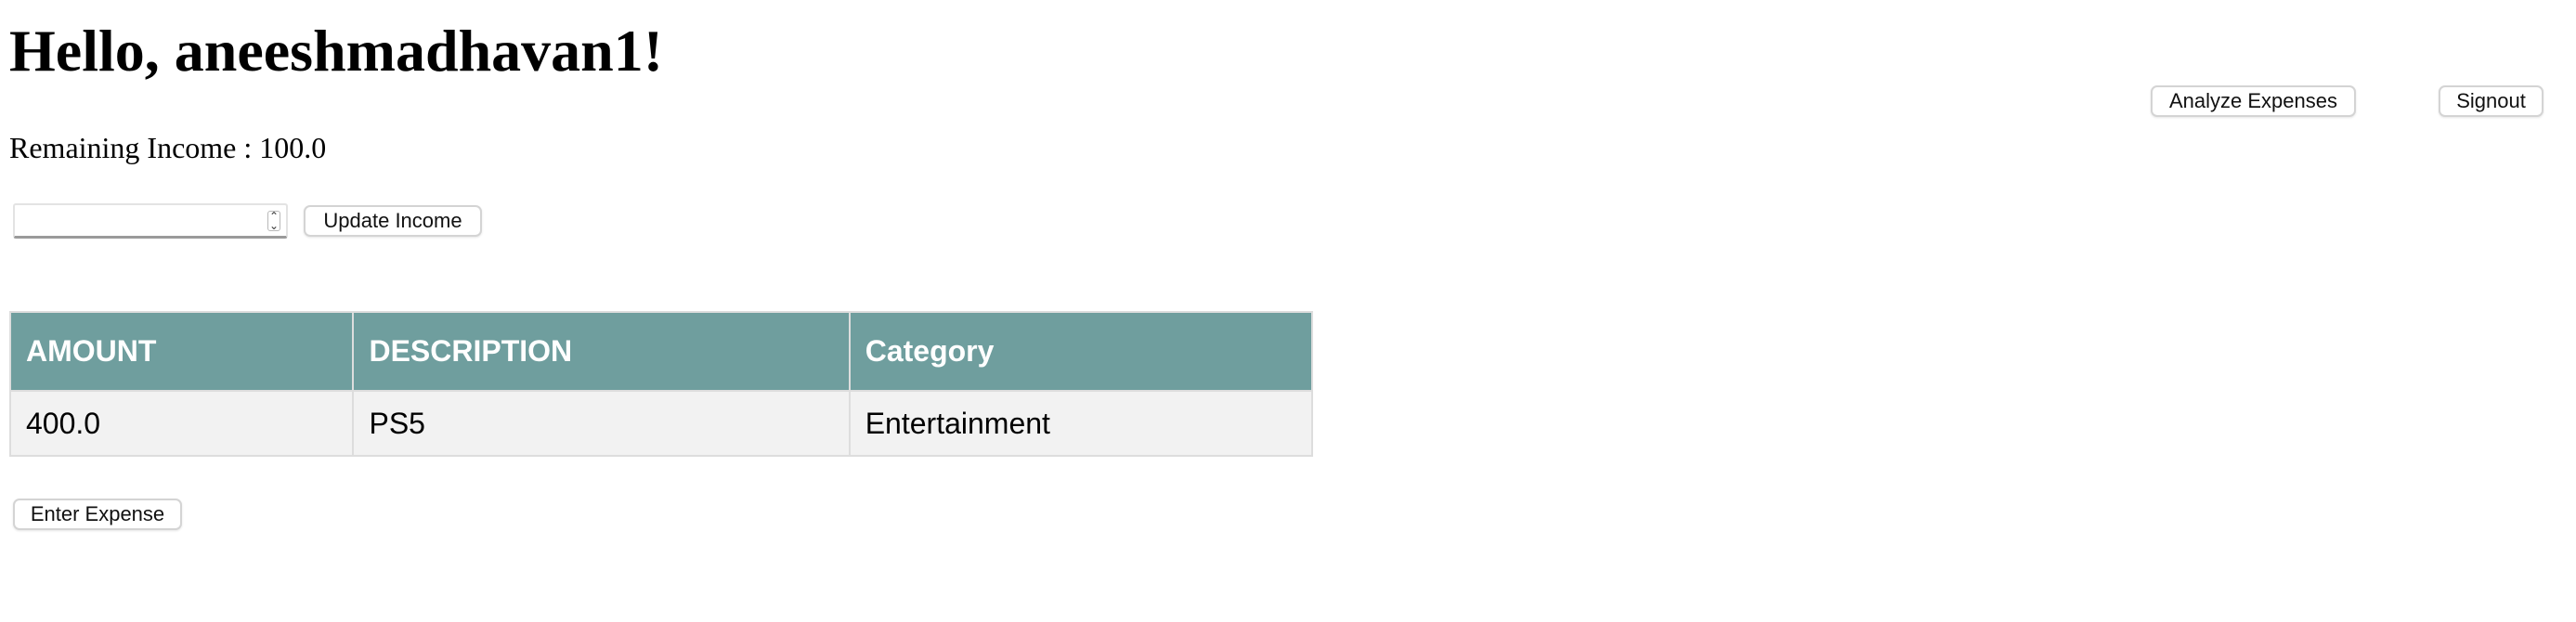 The height and width of the screenshot is (622, 2576). What do you see at coordinates (601, 423) in the screenshot?
I see `expense-description-cell: PS5` at bounding box center [601, 423].